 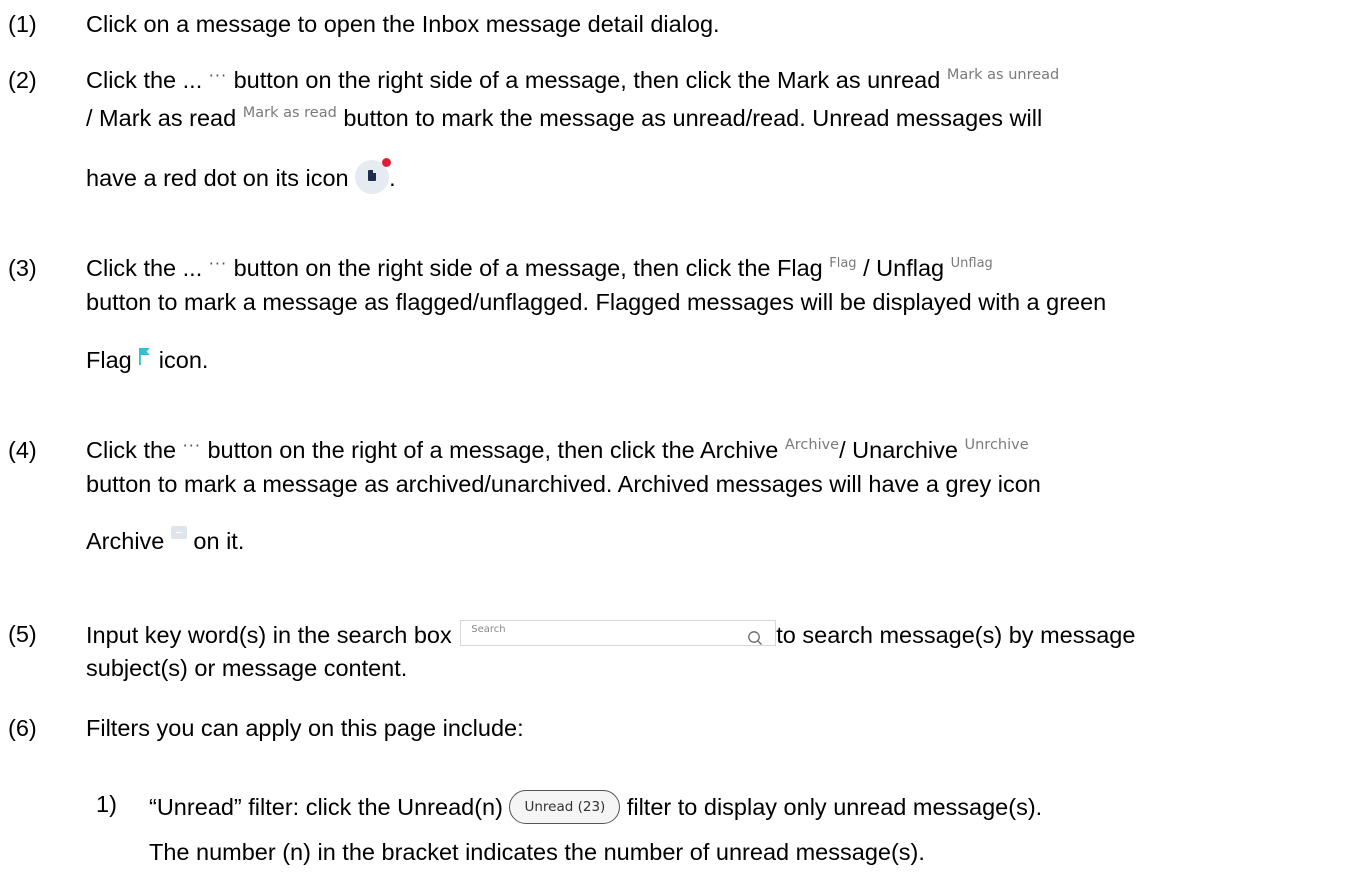 What do you see at coordinates (134, 450) in the screenshot?
I see `text-run: Click the` at bounding box center [134, 450].